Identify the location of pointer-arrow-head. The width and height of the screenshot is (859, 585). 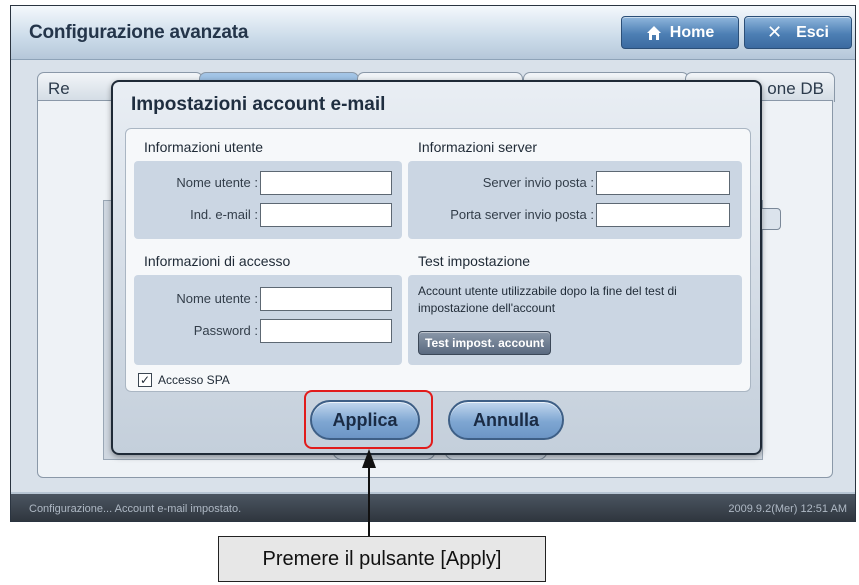
(369, 458).